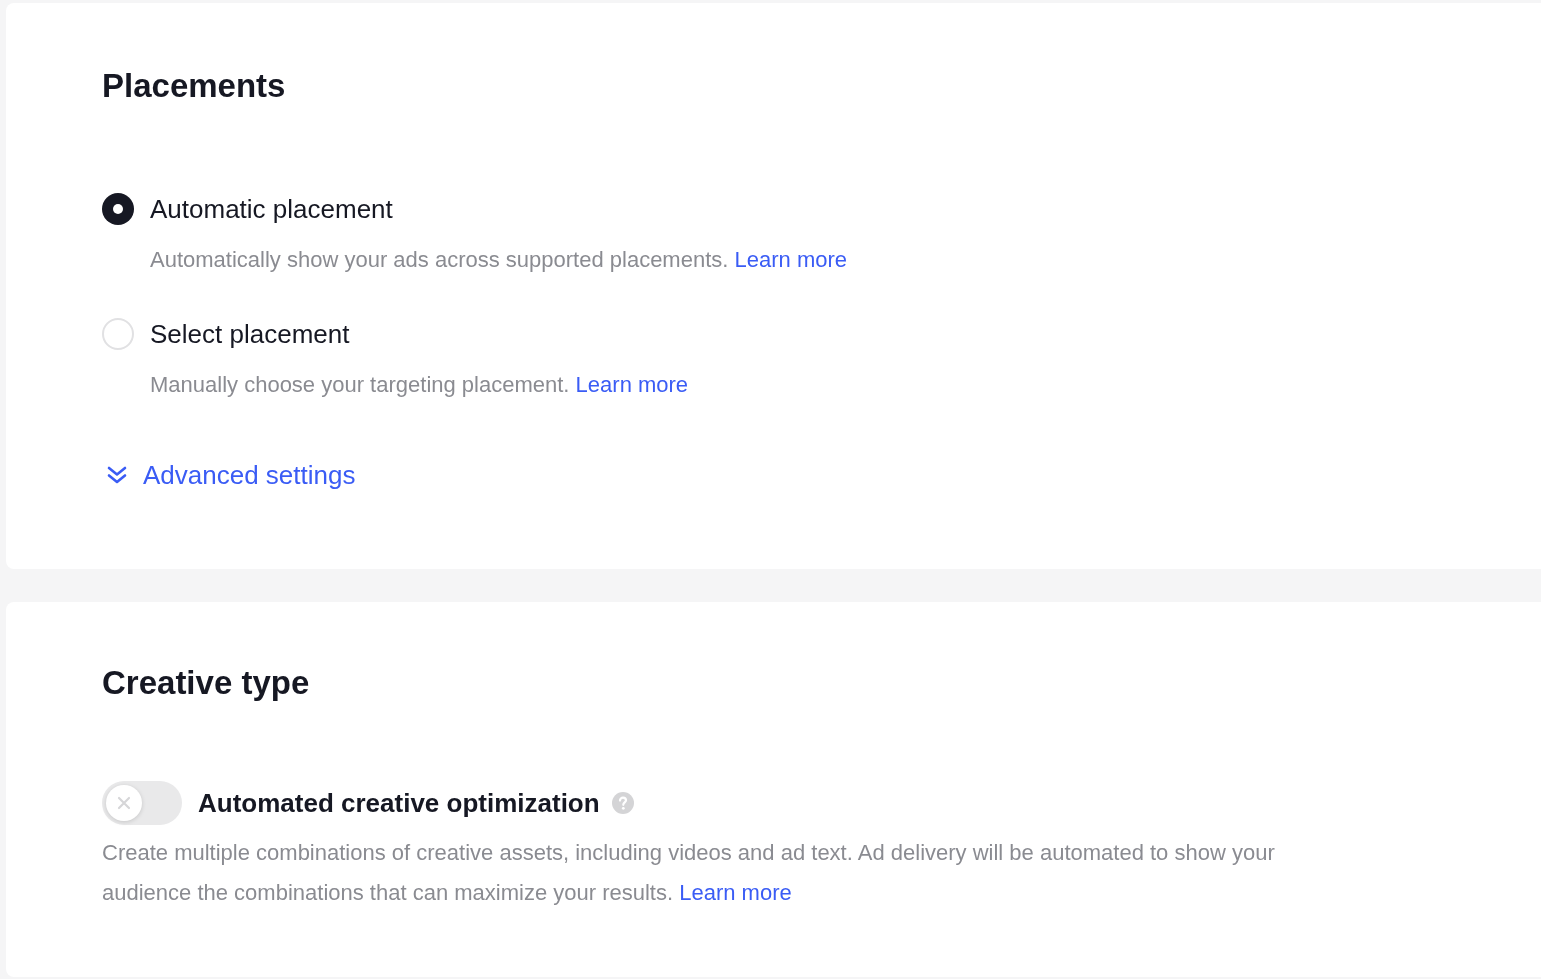  Describe the element at coordinates (499, 260) in the screenshot. I see `option-description: Automatically show your ads across supported placements. Learn more` at that location.